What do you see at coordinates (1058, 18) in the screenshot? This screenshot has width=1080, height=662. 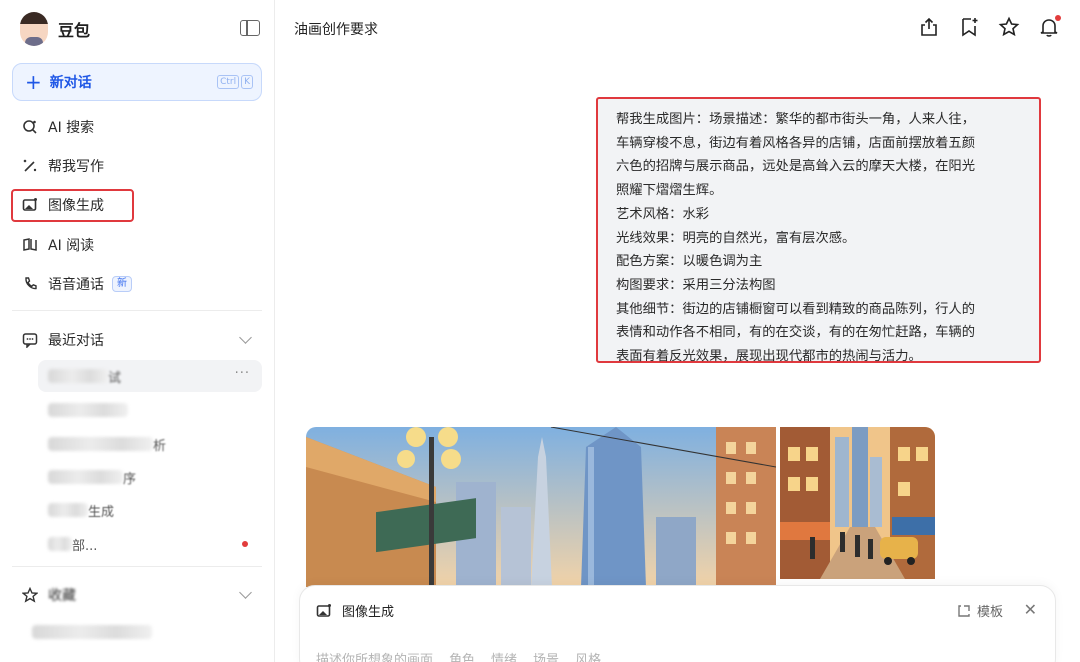 I see `notification-dot` at bounding box center [1058, 18].